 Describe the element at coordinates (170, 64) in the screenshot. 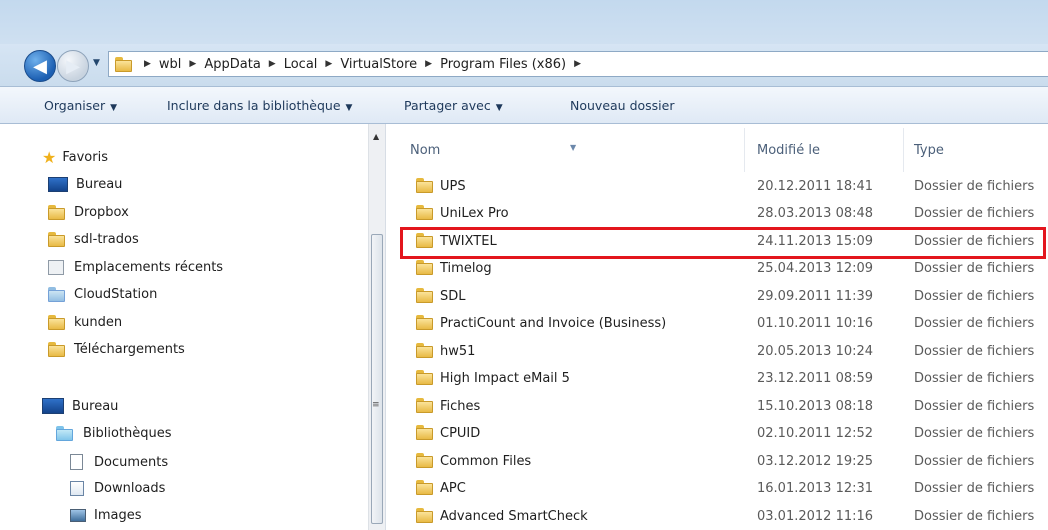

I see `breadcrumb-wbl: wbl` at that location.